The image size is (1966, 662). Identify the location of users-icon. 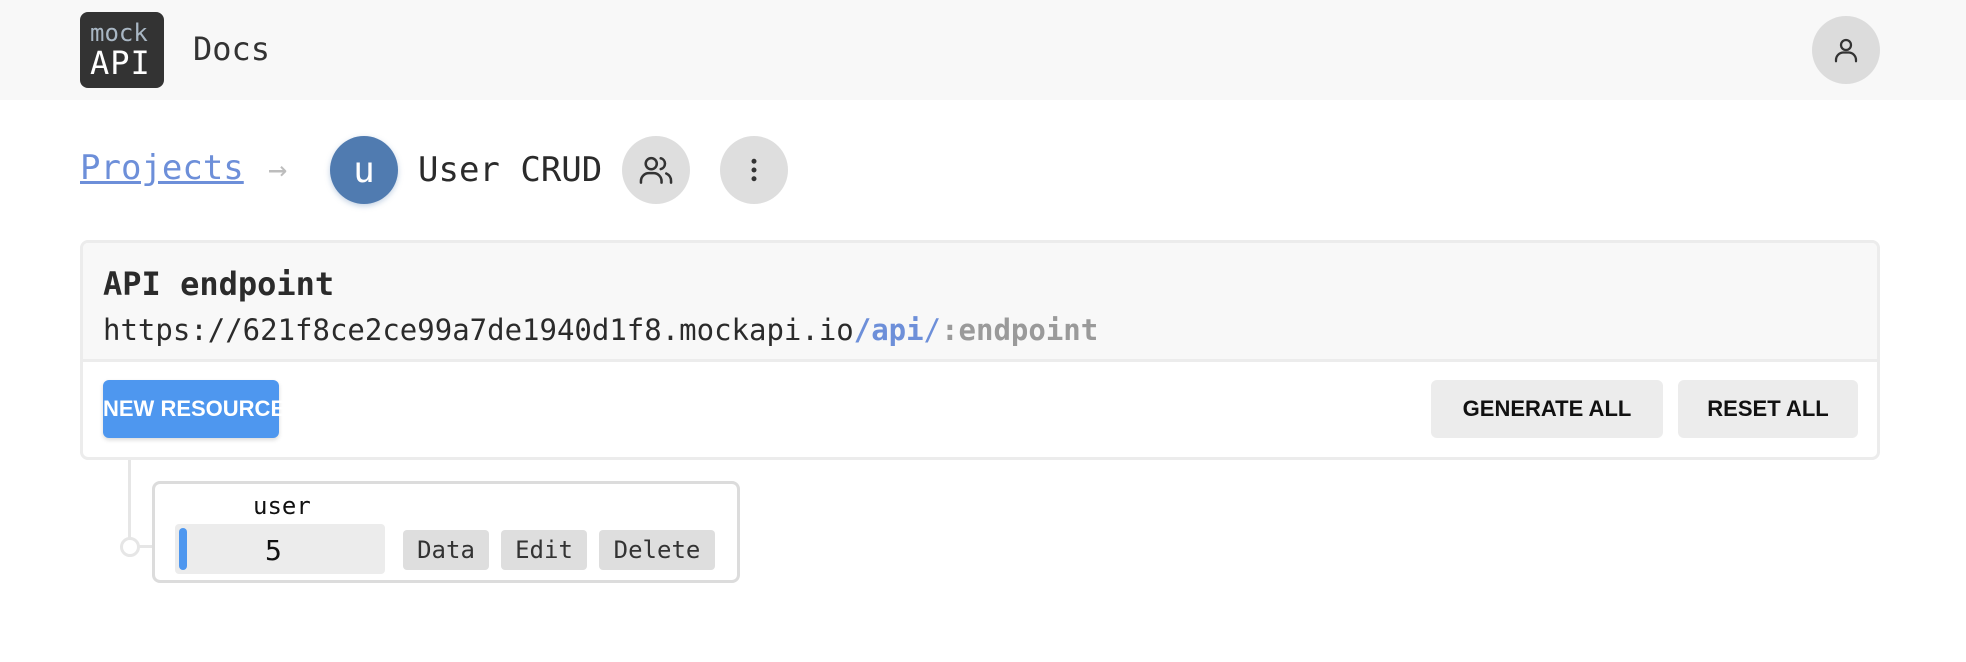
(656, 170).